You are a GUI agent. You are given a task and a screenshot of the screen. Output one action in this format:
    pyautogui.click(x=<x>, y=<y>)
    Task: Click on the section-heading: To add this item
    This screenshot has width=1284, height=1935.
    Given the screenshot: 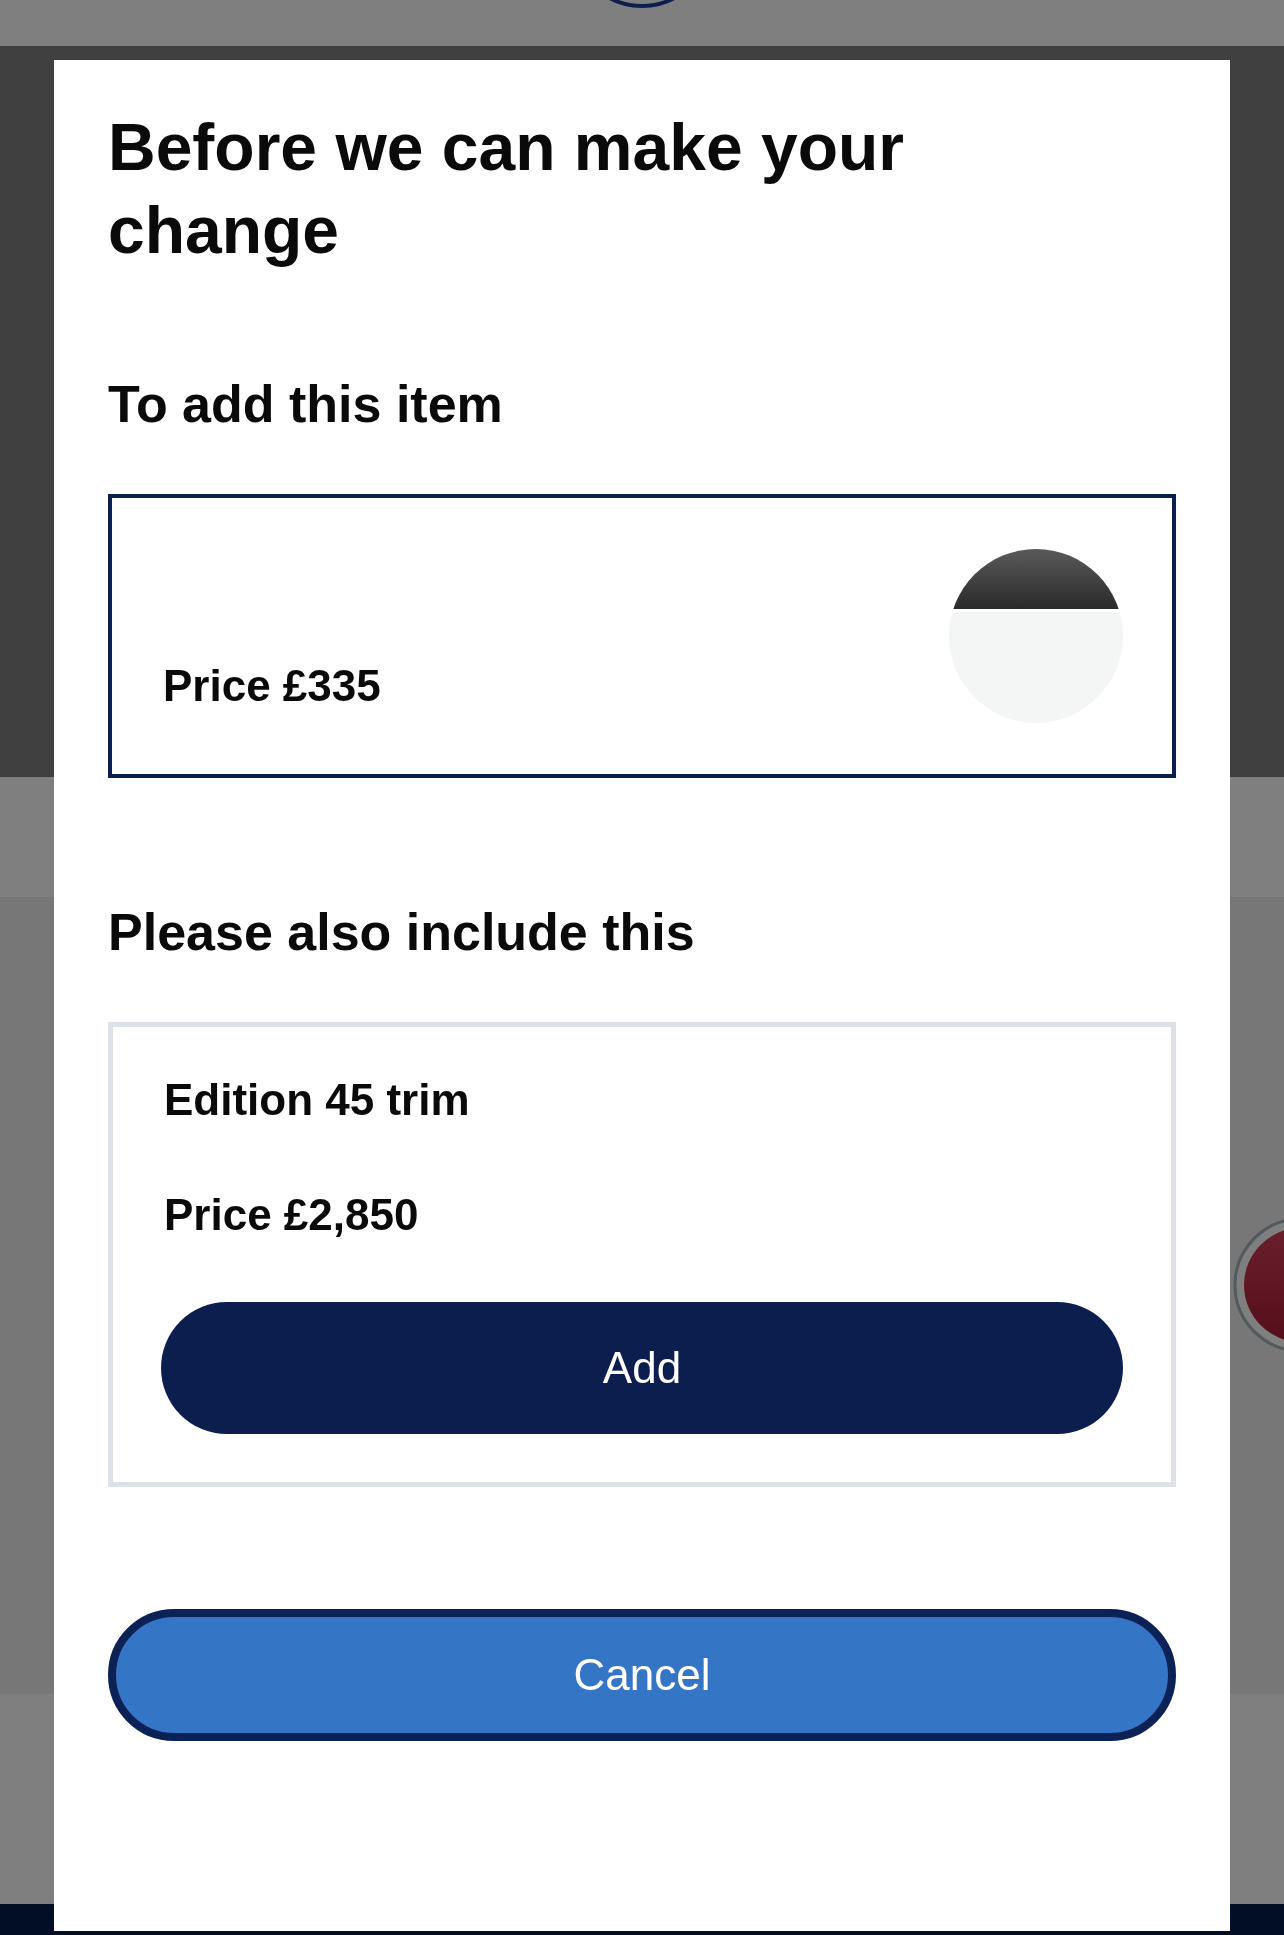 What is the action you would take?
    pyautogui.click(x=306, y=404)
    